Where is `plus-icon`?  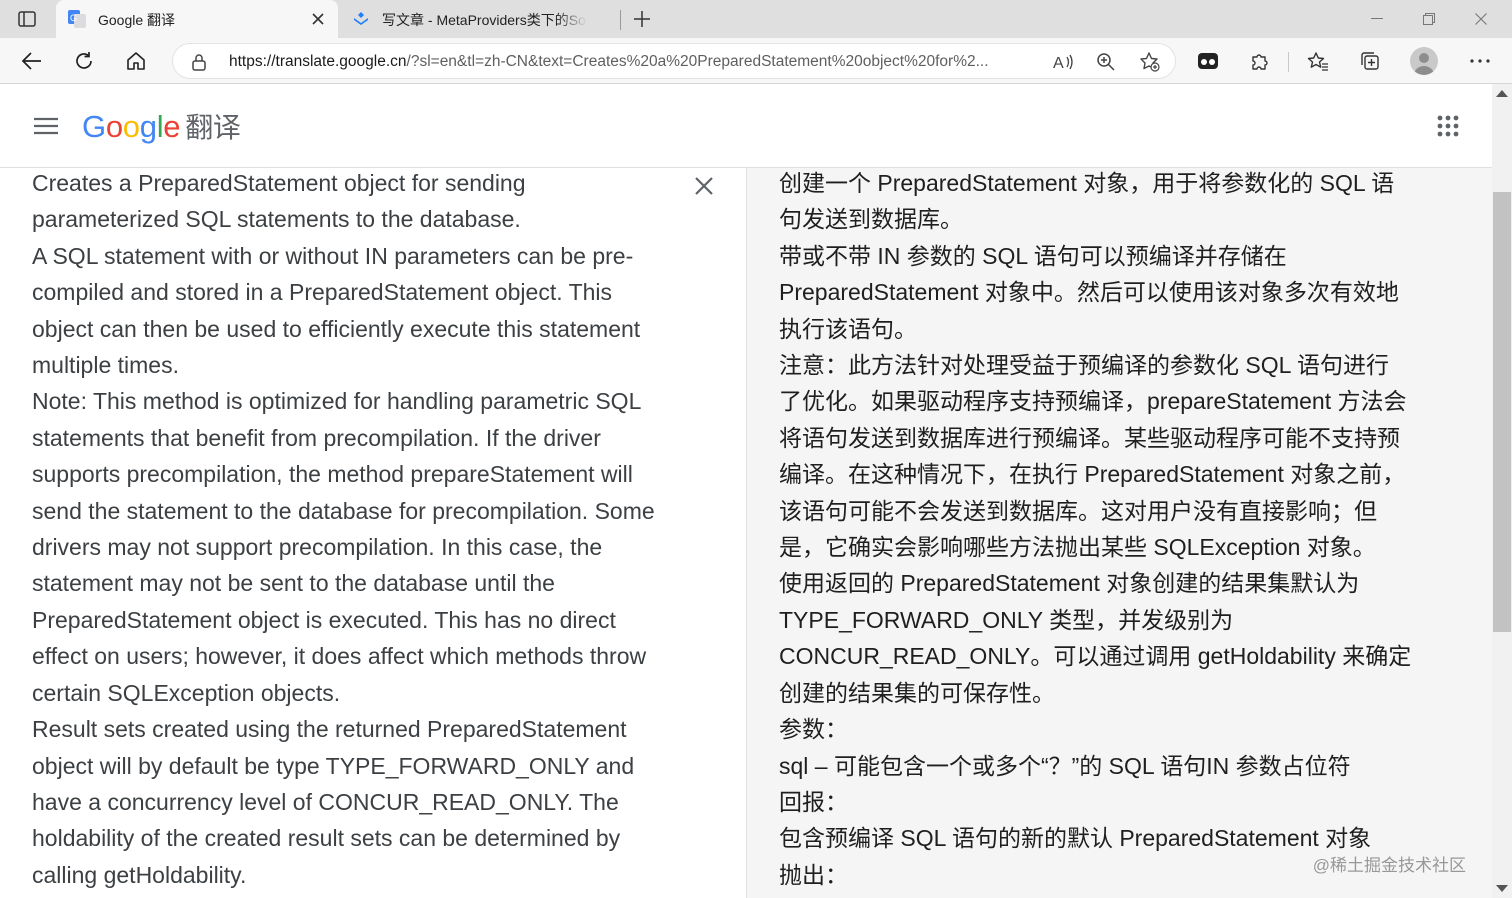
plus-icon is located at coordinates (642, 19).